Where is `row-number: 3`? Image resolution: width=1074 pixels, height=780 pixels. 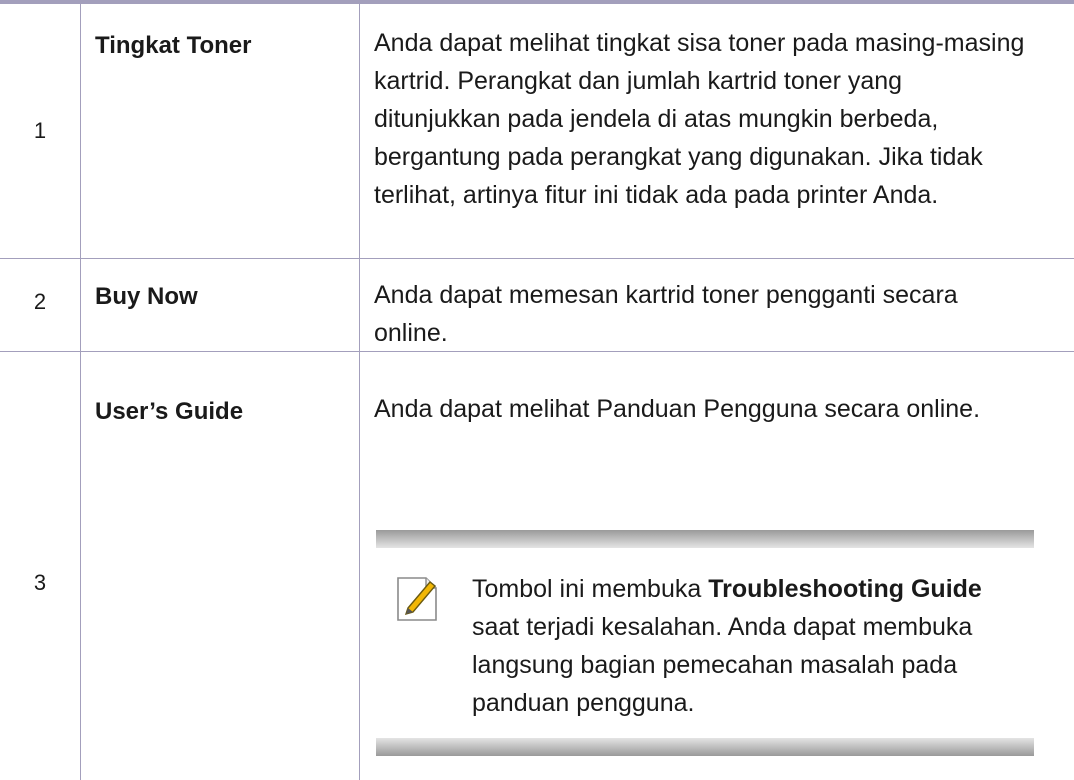
row-number: 3 is located at coordinates (40, 582).